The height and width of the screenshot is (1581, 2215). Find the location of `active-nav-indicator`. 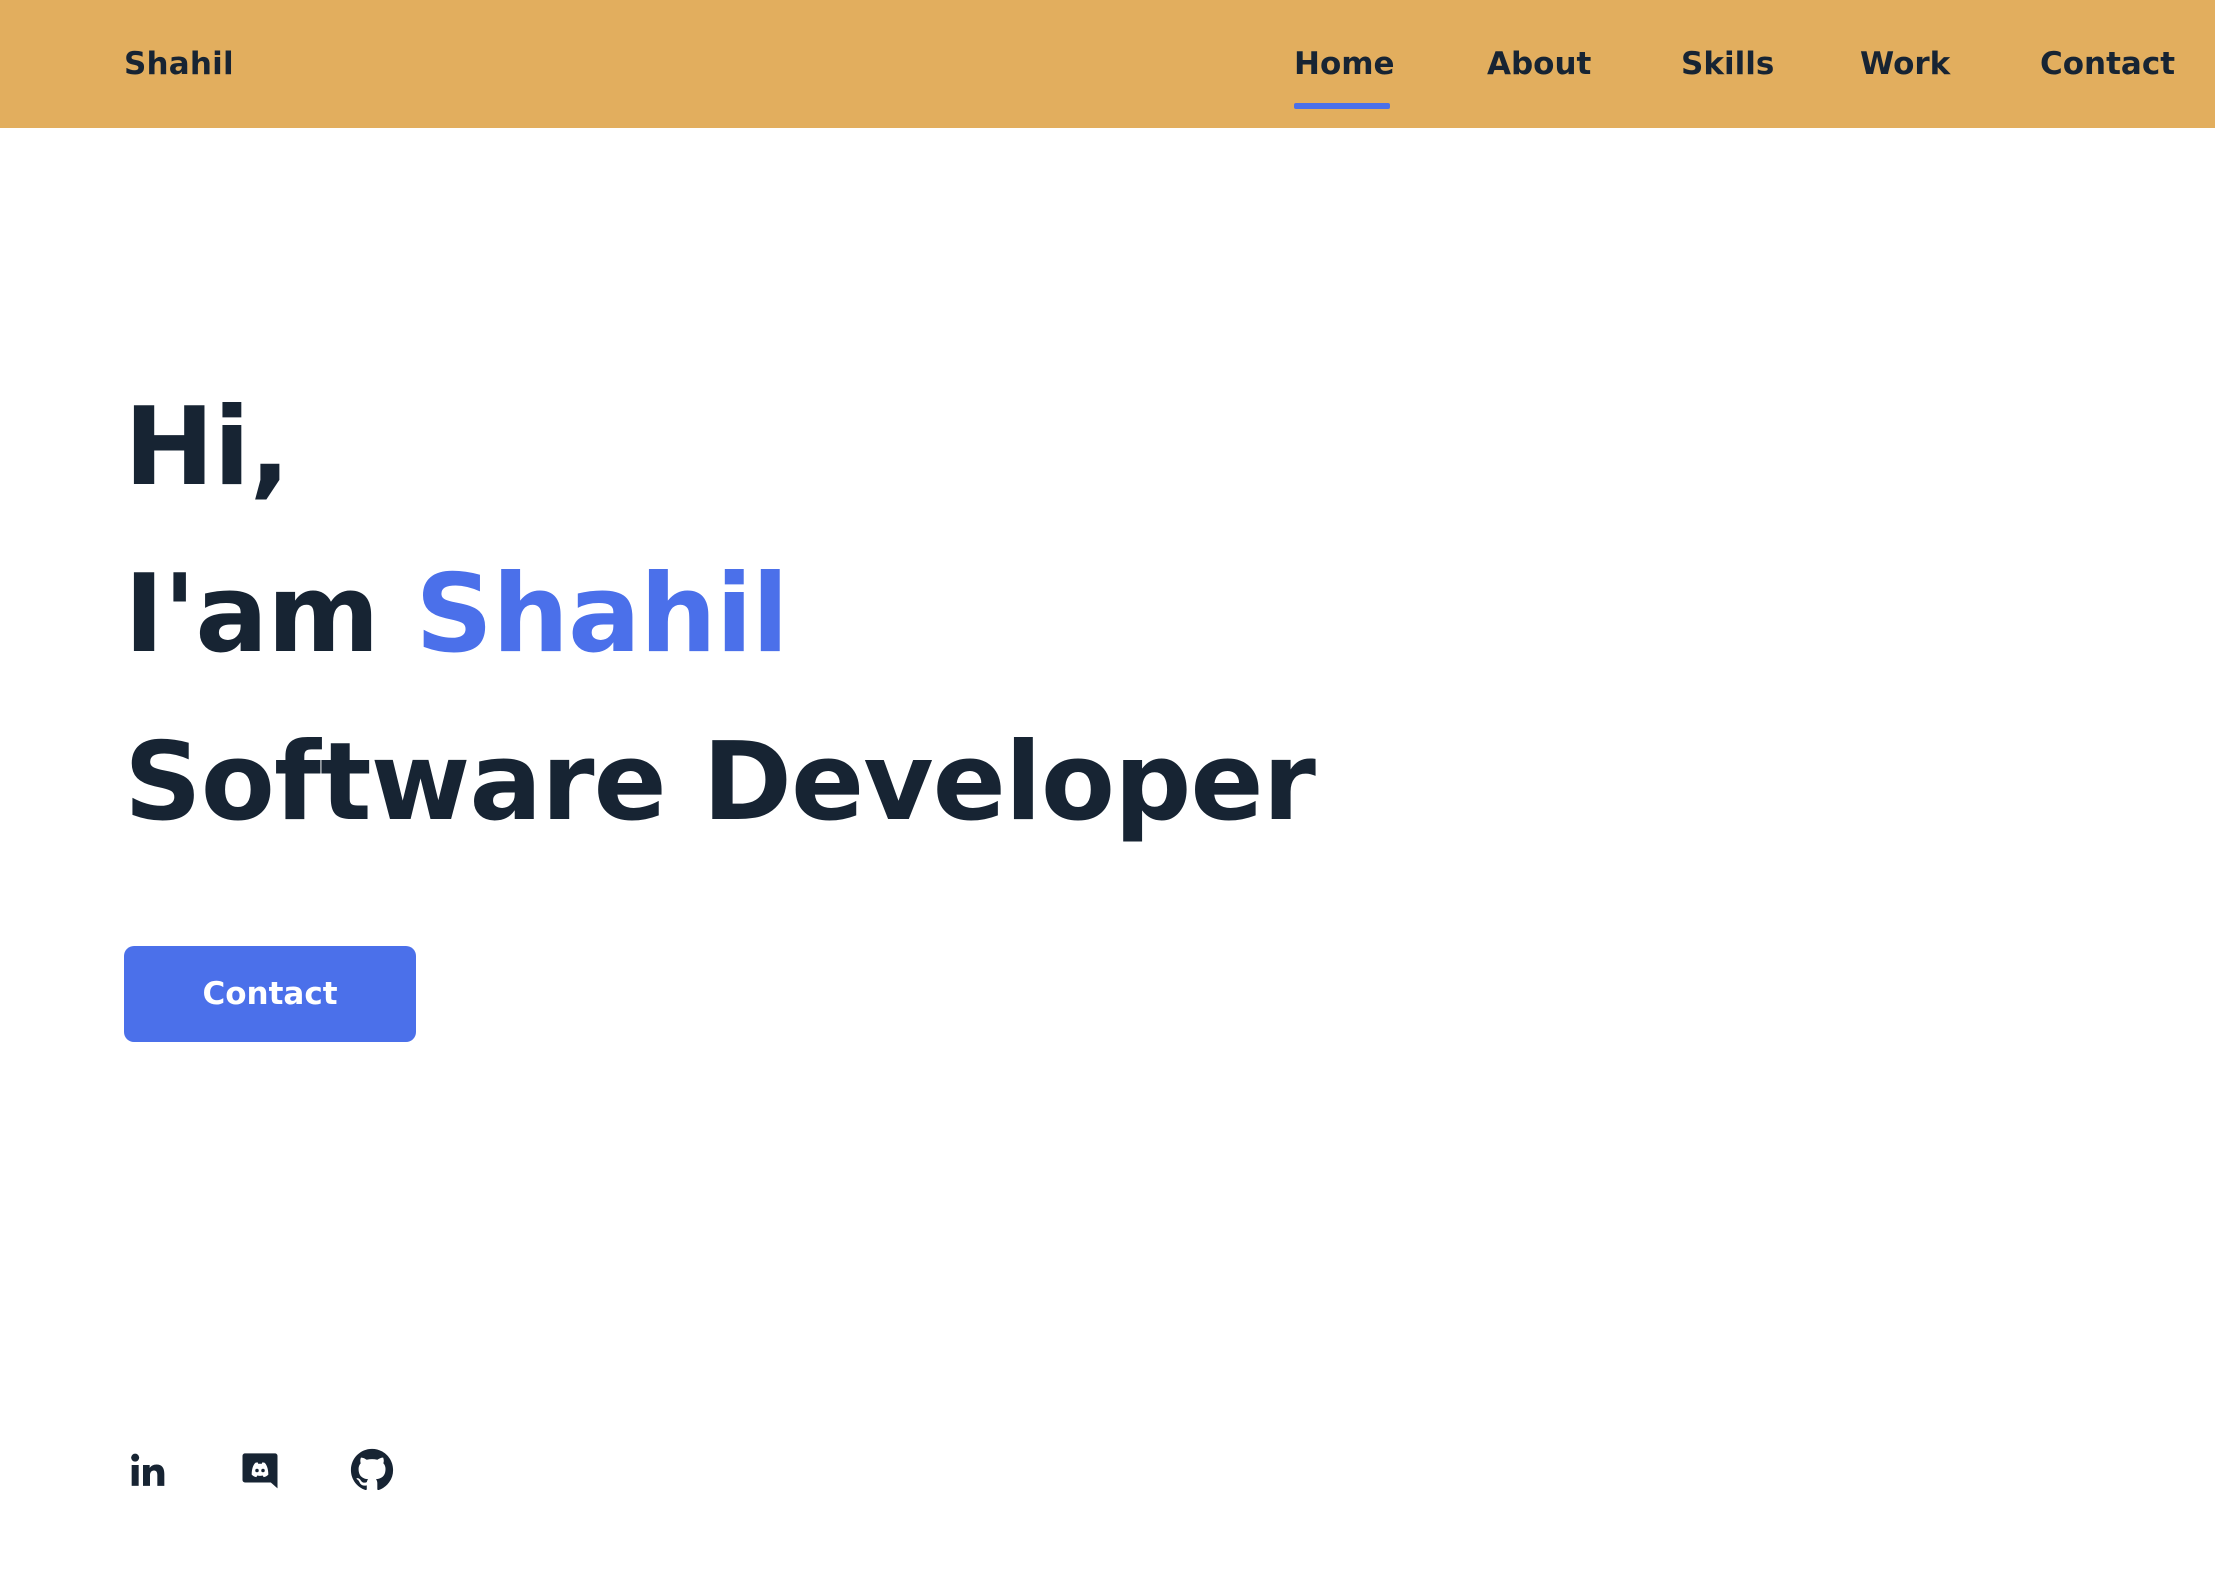

active-nav-indicator is located at coordinates (1342, 106).